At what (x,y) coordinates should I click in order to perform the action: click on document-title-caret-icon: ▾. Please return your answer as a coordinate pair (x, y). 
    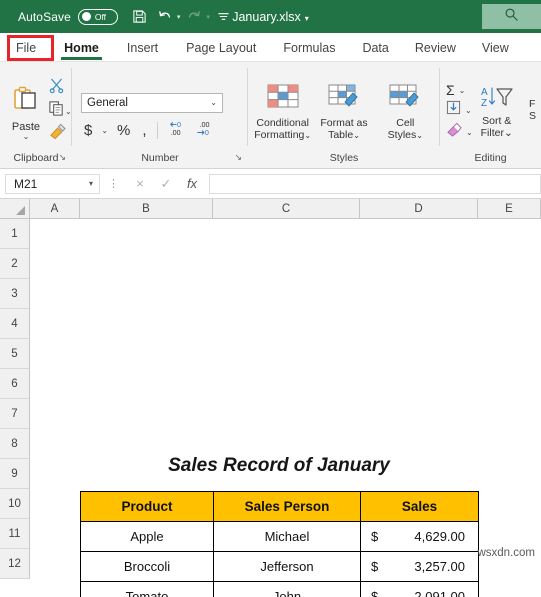
    Looking at the image, I should click on (307, 18).